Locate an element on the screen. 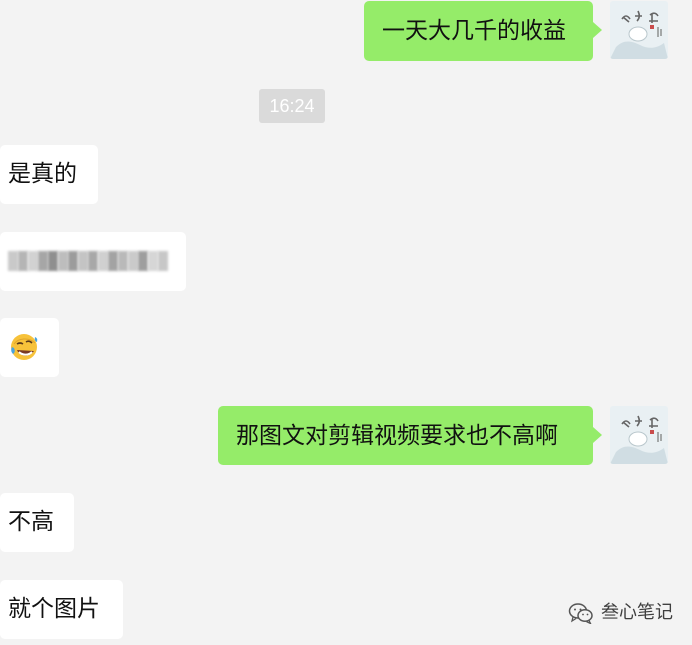 The image size is (692, 645). watermark: 叁心笔记 is located at coordinates (620, 613).